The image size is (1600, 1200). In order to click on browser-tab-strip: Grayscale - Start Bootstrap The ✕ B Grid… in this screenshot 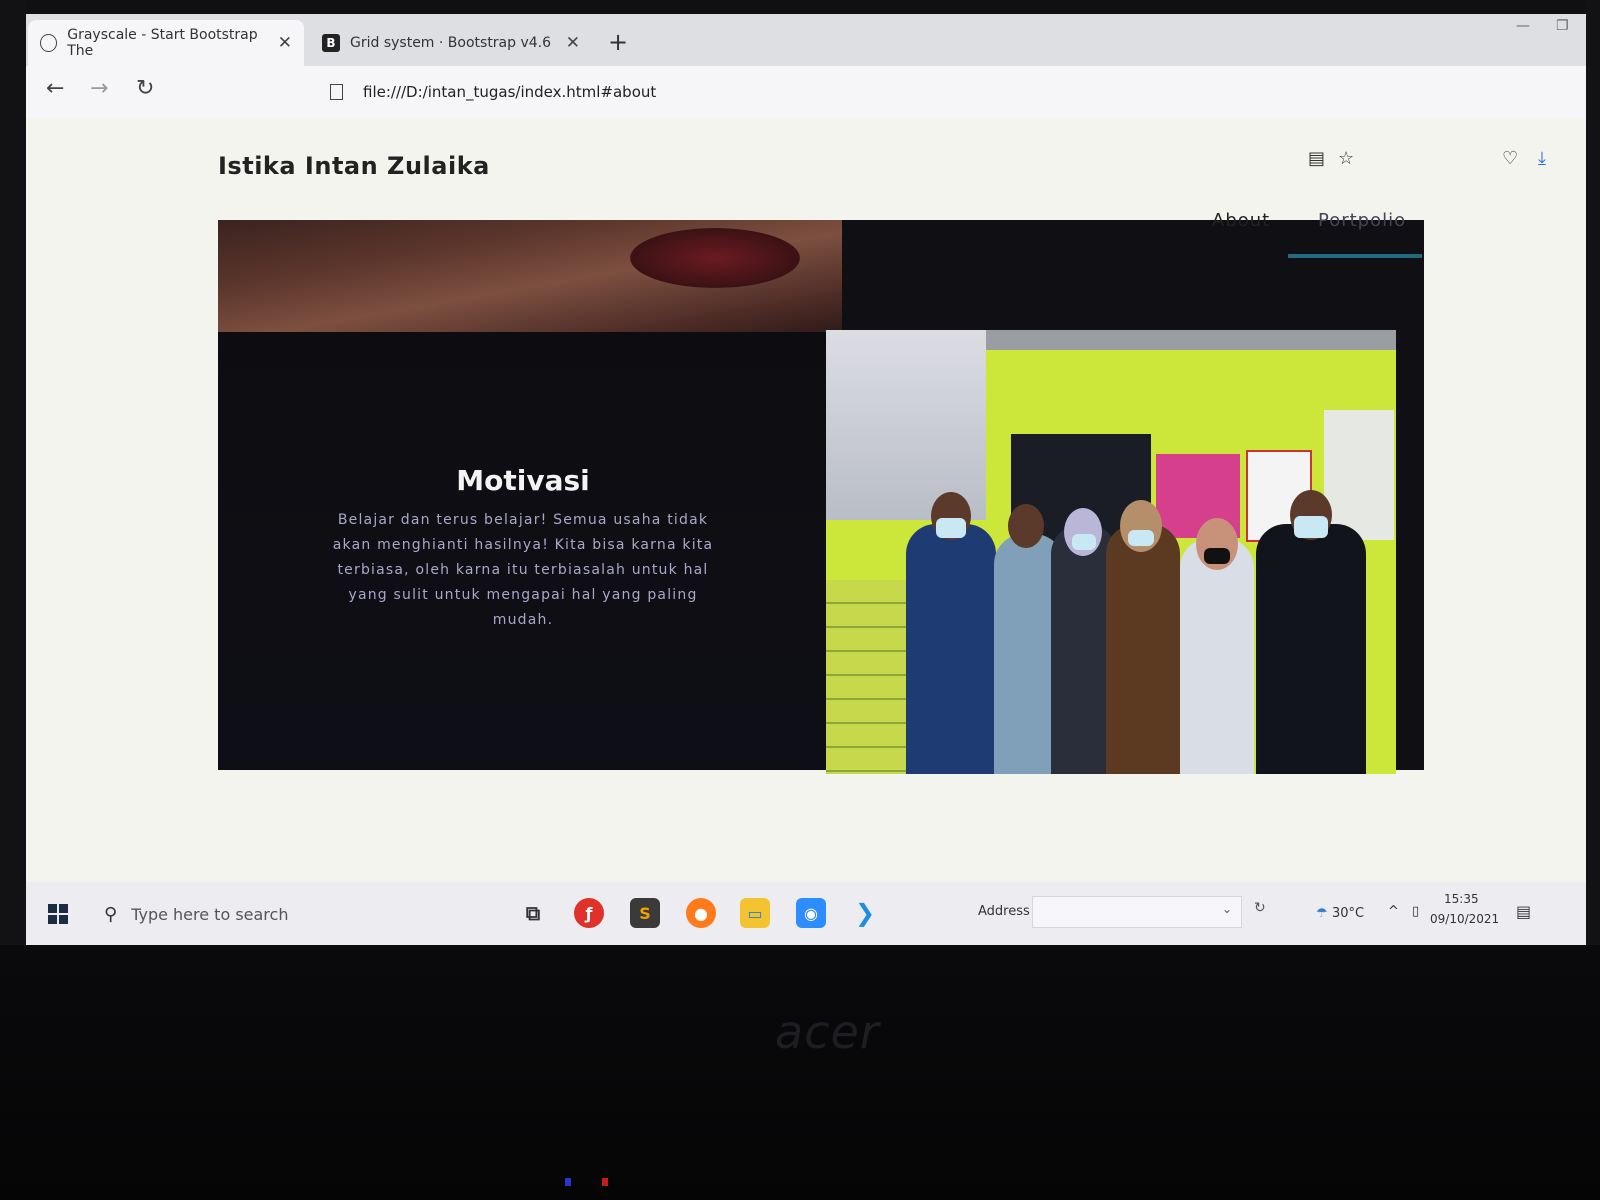, I will do `click(806, 40)`.